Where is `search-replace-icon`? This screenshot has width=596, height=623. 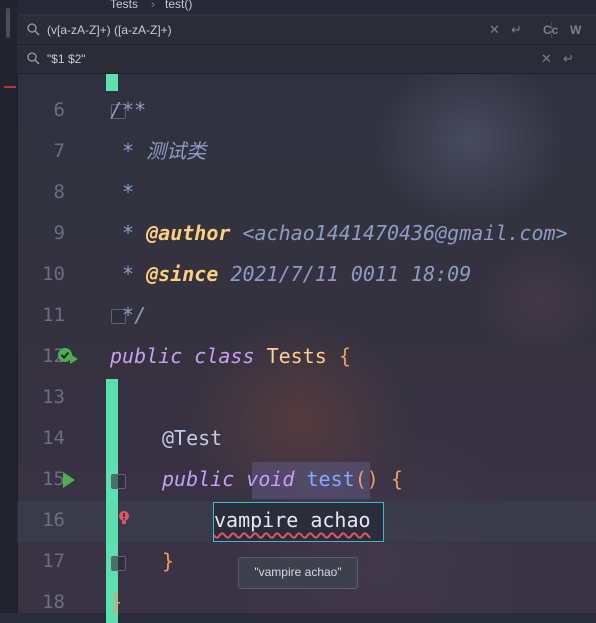
search-replace-icon is located at coordinates (33, 58).